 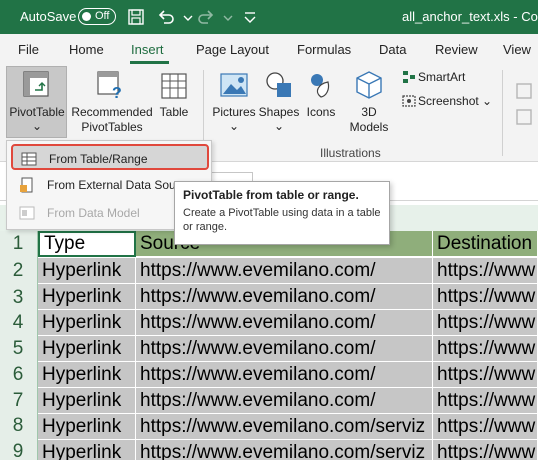 I want to click on document-title: all_anchor_text.xls - Com, so click(x=470, y=16).